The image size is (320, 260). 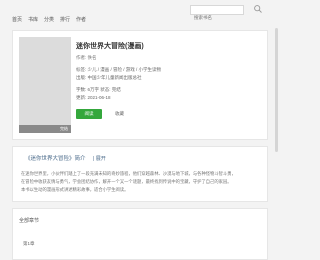 I want to click on intro-title: 《迷你世界大冒险》简介, so click(x=55, y=159).